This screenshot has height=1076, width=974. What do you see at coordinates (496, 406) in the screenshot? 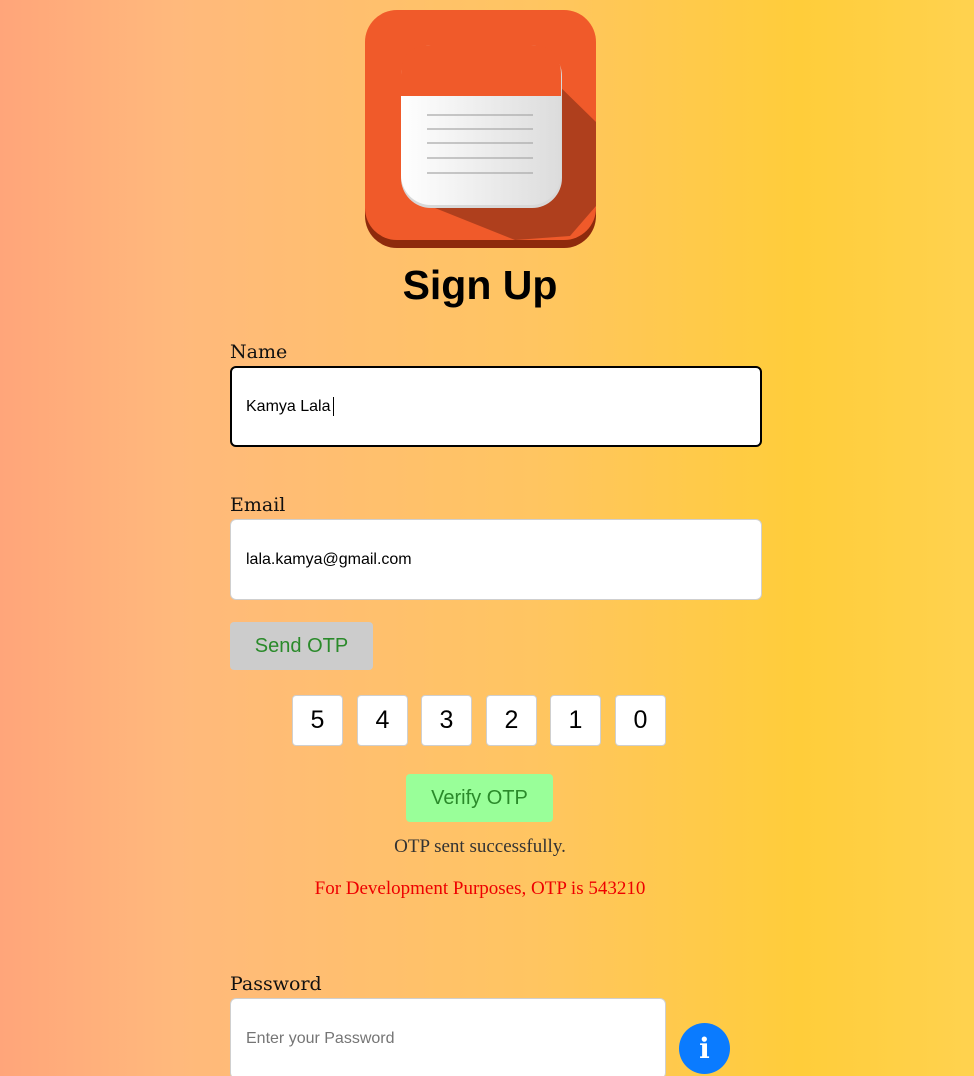
I see `name-input` at bounding box center [496, 406].